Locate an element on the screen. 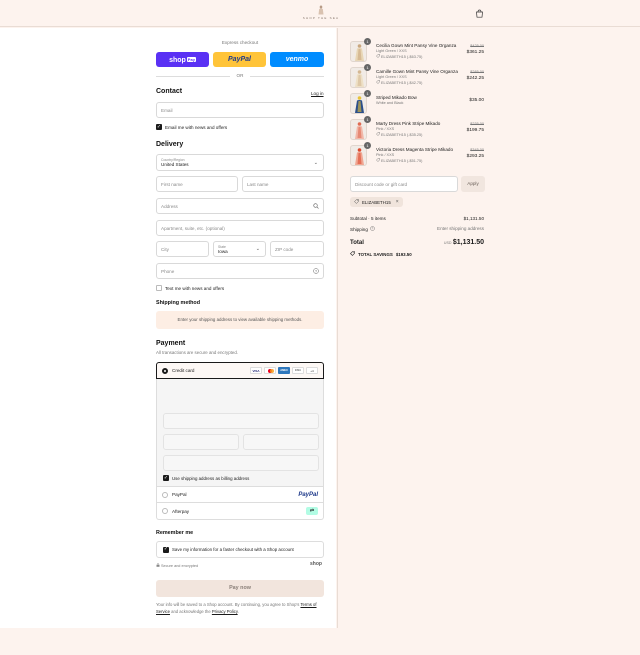 This screenshot has width=640, height=655. original-price: $425.00 is located at coordinates (477, 46).